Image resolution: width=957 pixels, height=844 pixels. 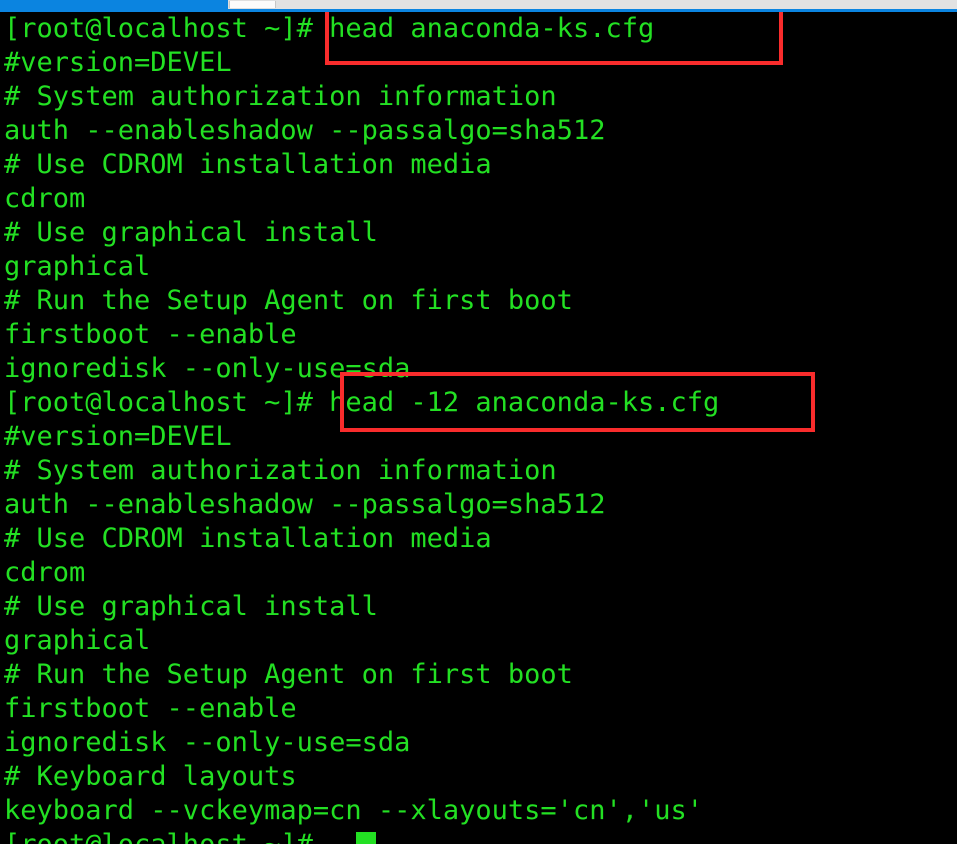 What do you see at coordinates (366, 838) in the screenshot?
I see `block-cursor` at bounding box center [366, 838].